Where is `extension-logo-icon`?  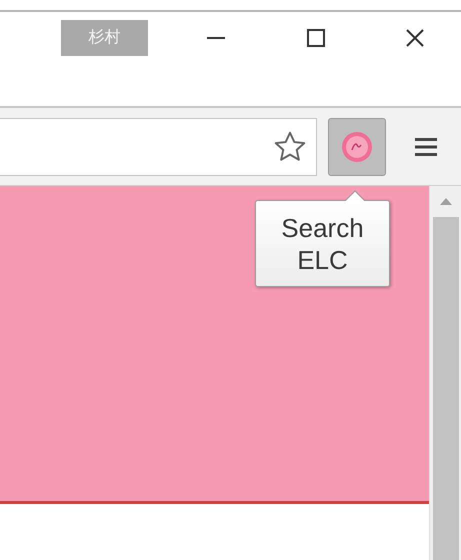 extension-logo-icon is located at coordinates (357, 146).